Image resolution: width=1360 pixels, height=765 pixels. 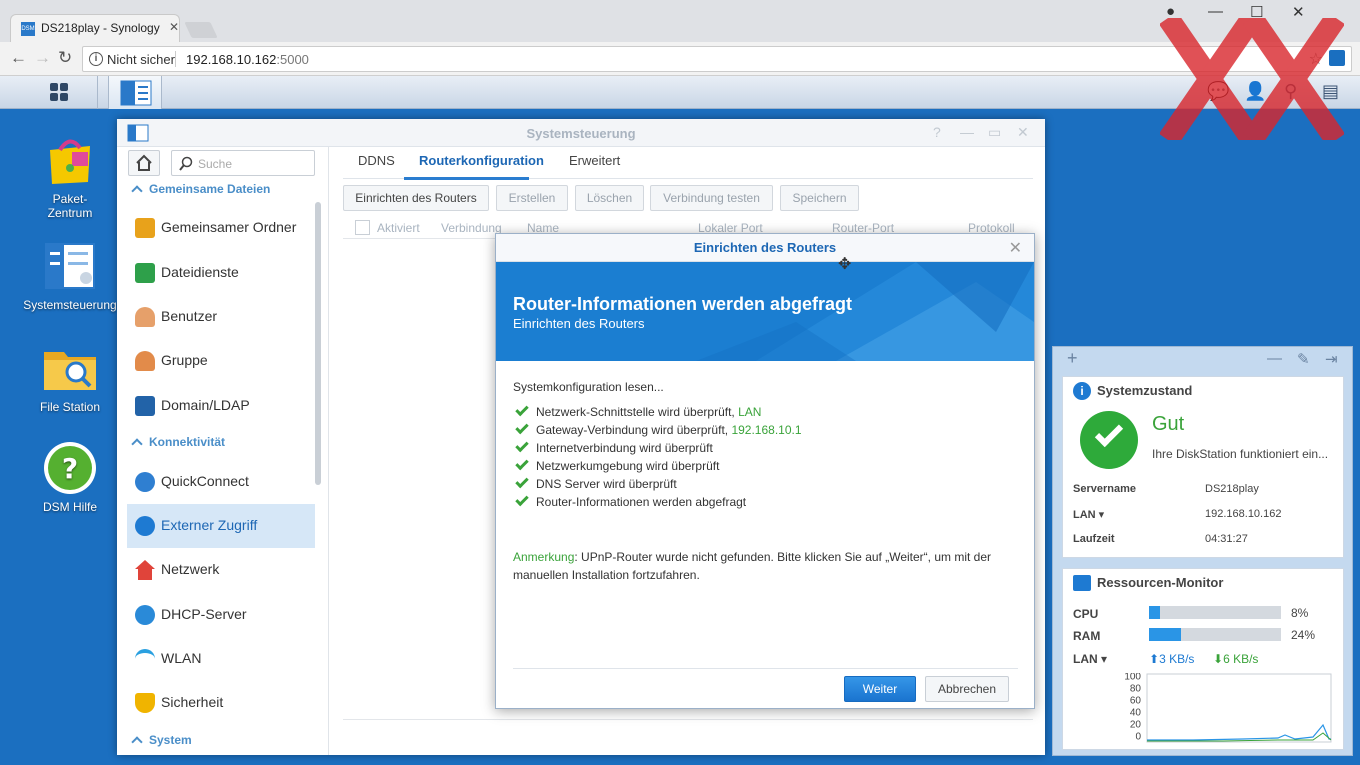 I want to click on sidebar-item-label: Gemeinsamer Ordner, so click(x=229, y=227).